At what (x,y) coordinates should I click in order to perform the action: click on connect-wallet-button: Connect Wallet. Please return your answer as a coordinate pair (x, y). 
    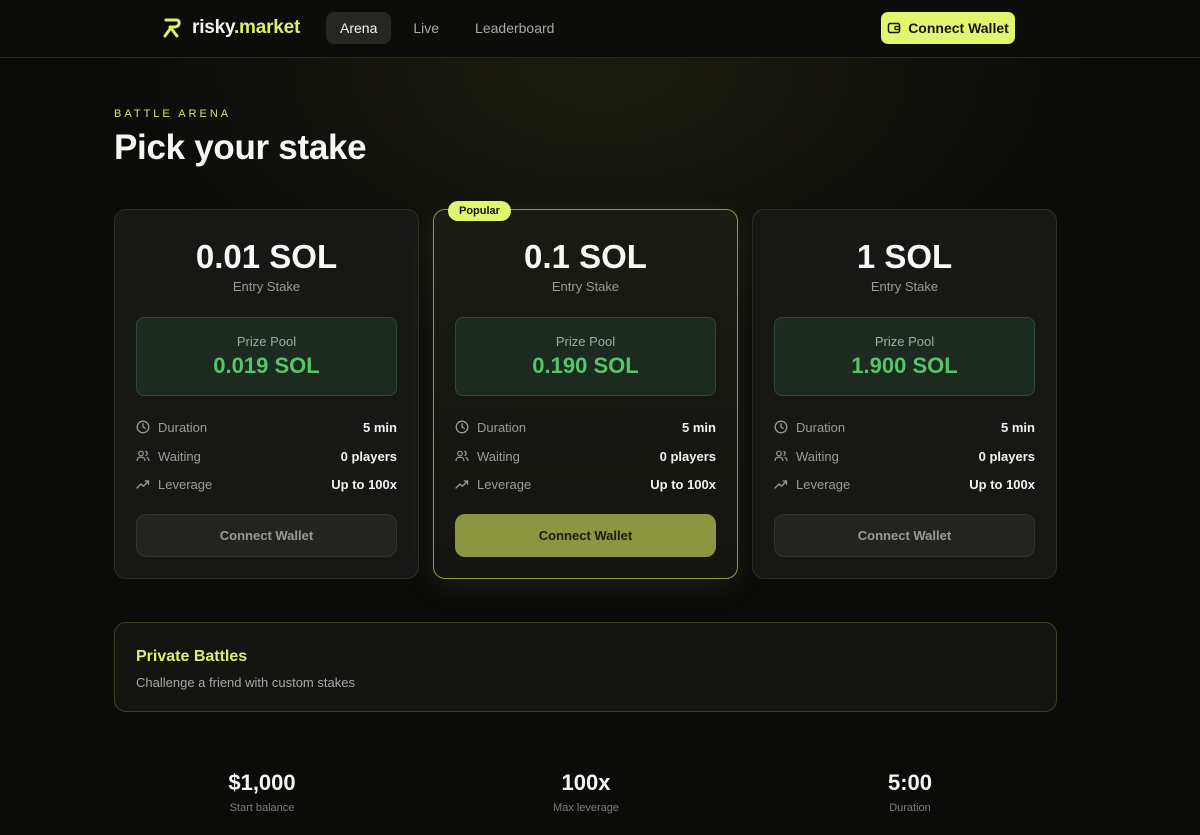
    Looking at the image, I should click on (948, 28).